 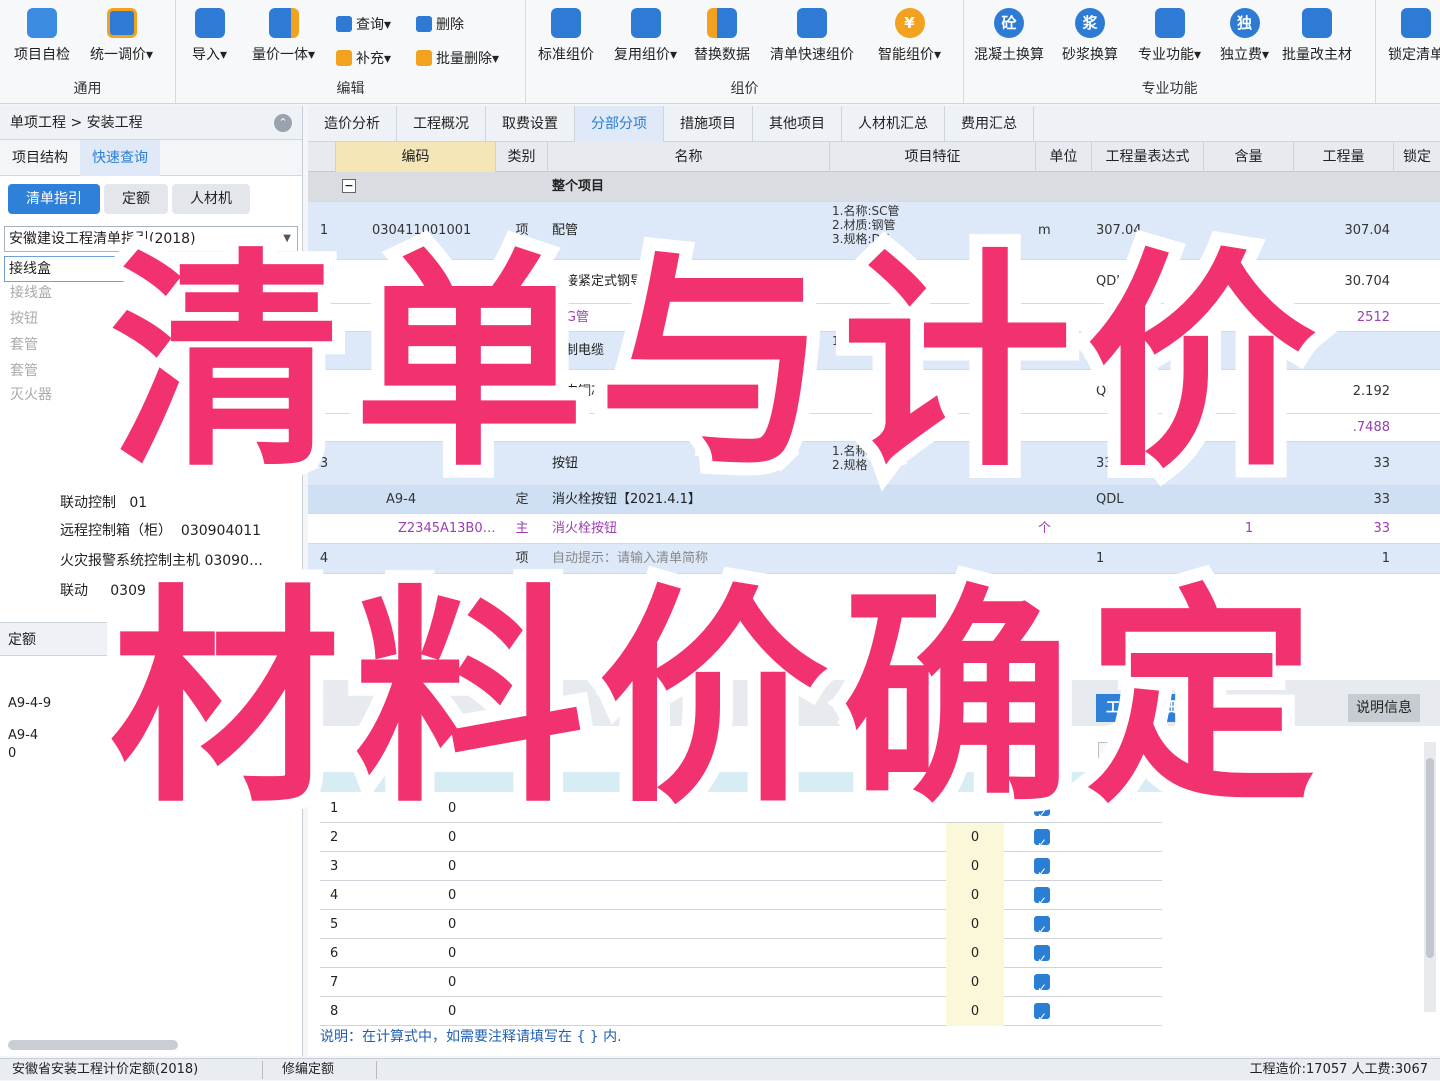 What do you see at coordinates (283, 23) in the screenshot?
I see `qty-price-icon` at bounding box center [283, 23].